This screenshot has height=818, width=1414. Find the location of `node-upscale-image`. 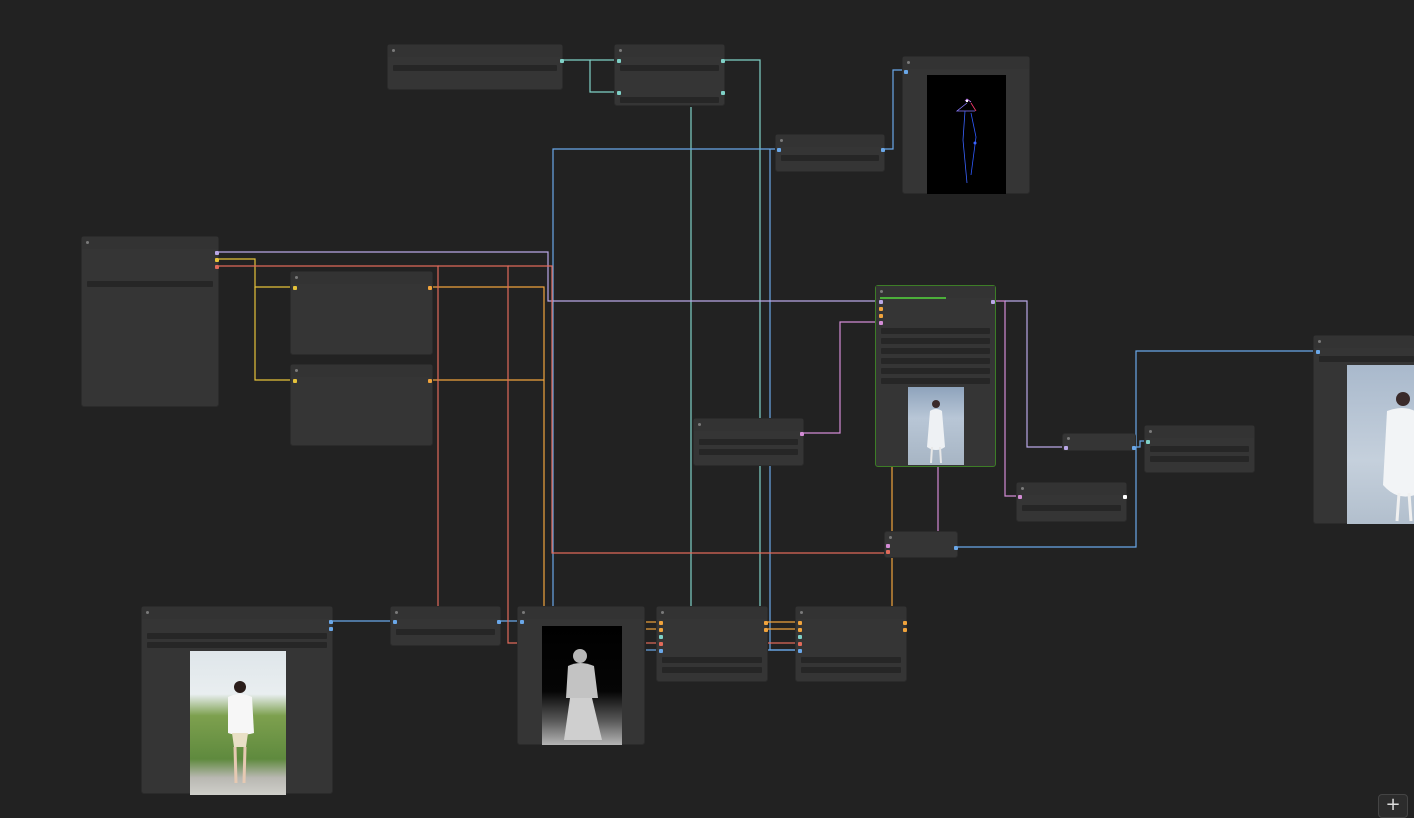

node-upscale-image is located at coordinates (1199, 449).